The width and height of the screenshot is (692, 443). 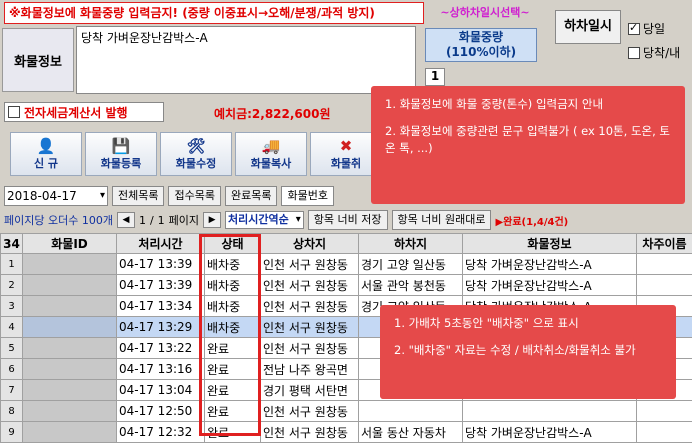 What do you see at coordinates (161, 432) in the screenshot?
I see `time-cell: 04-17 12:32` at bounding box center [161, 432].